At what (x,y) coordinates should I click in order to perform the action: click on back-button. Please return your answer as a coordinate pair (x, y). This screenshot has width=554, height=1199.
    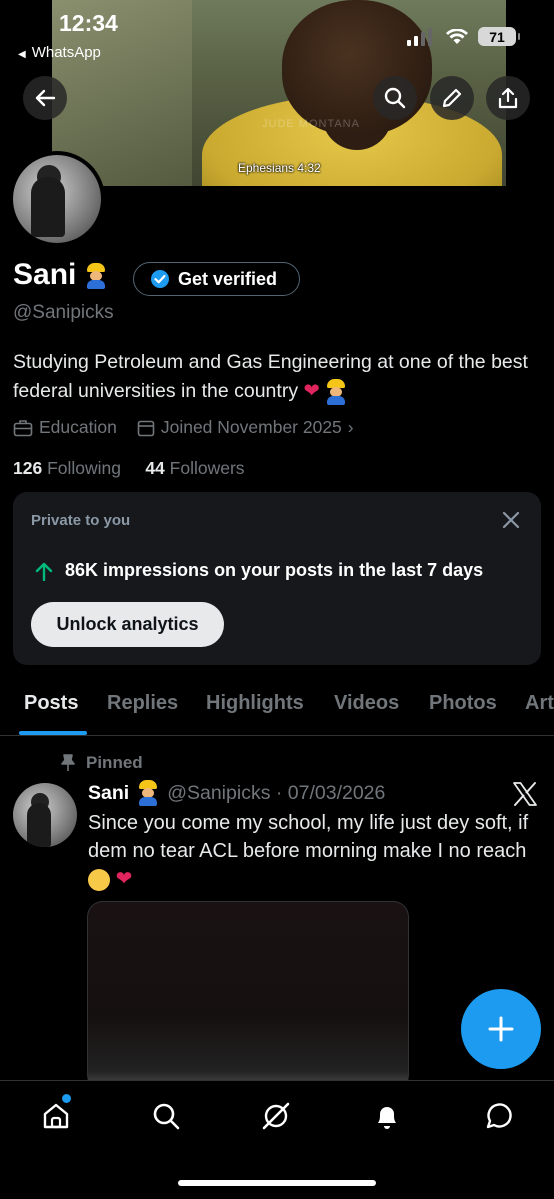
    Looking at the image, I should click on (45, 98).